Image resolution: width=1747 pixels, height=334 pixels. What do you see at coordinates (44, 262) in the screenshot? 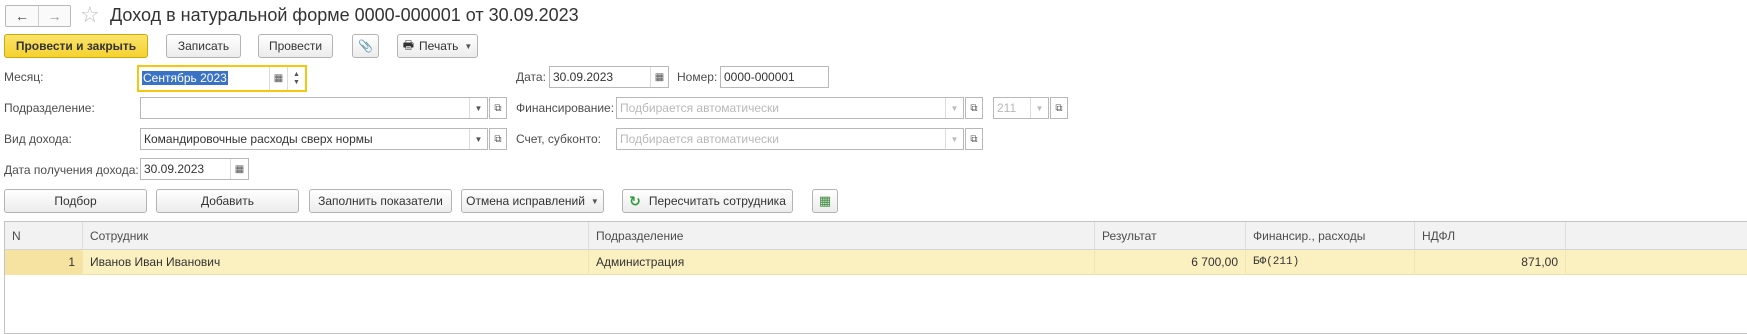
I see `cell-n: 1` at bounding box center [44, 262].